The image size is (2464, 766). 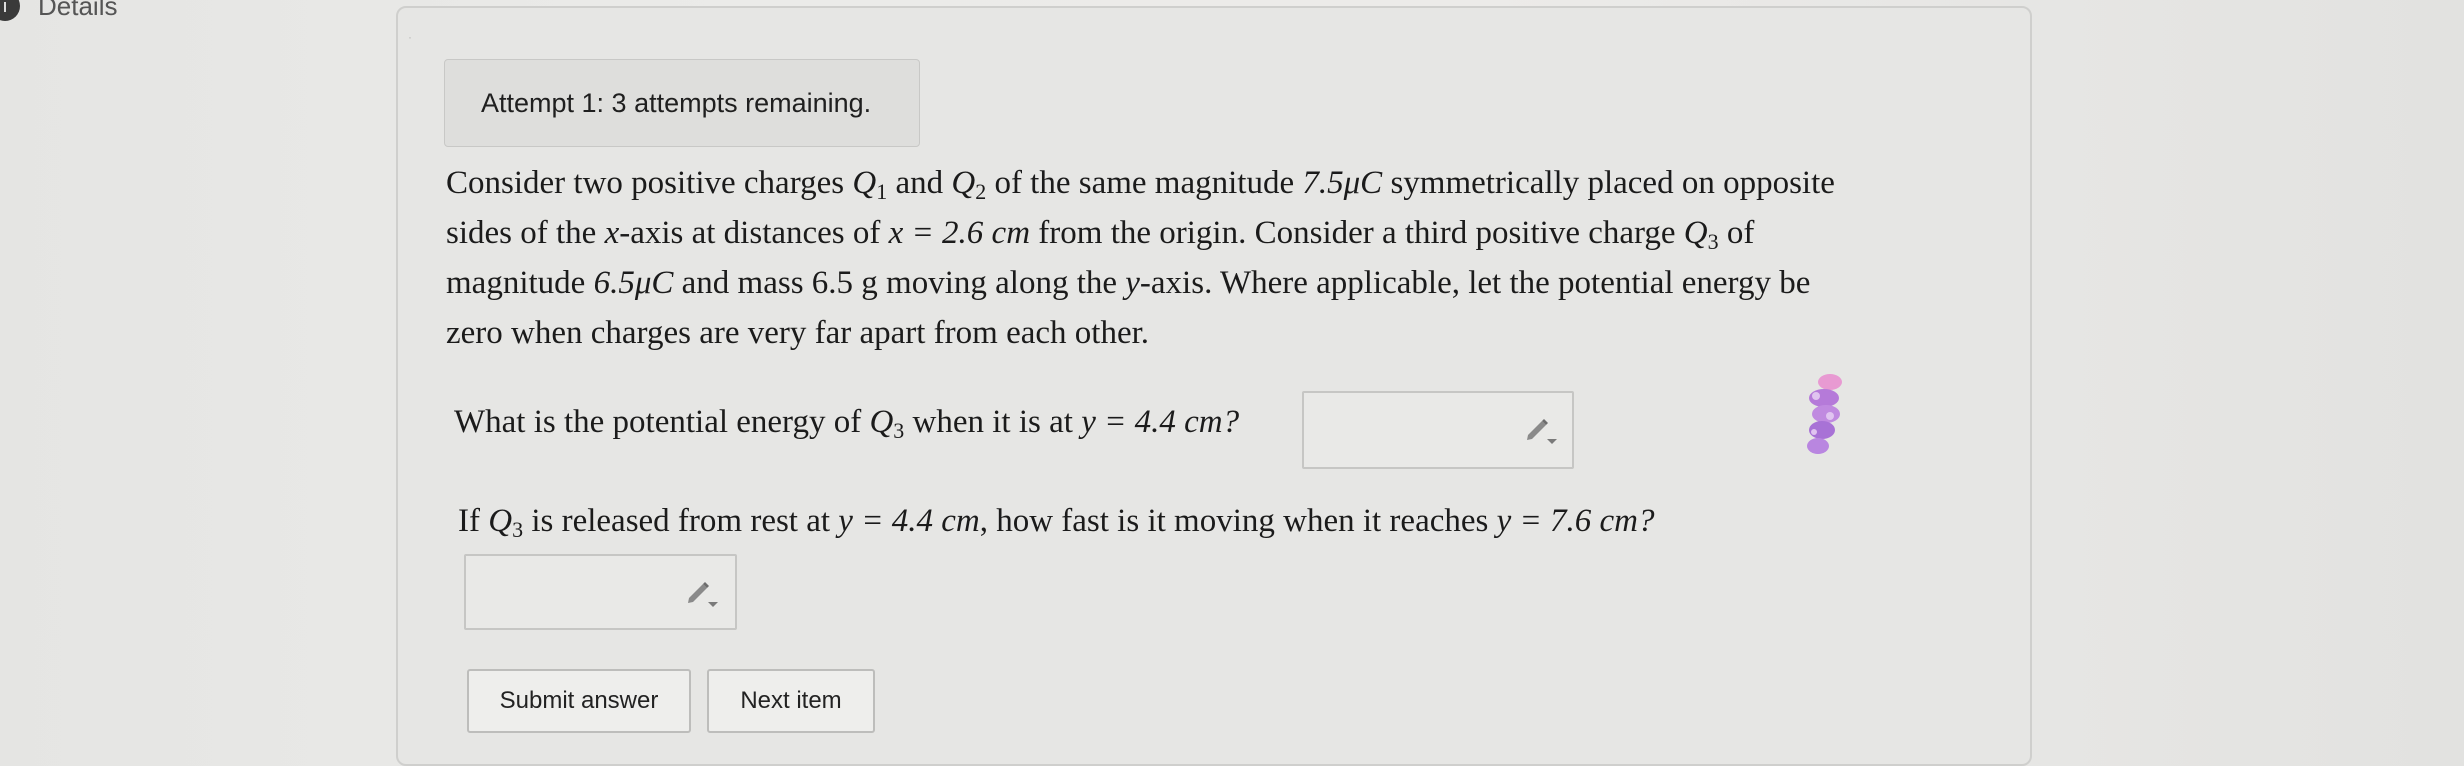 I want to click on problem-text: symmetrically placed on opposite, so click(x=1608, y=183).